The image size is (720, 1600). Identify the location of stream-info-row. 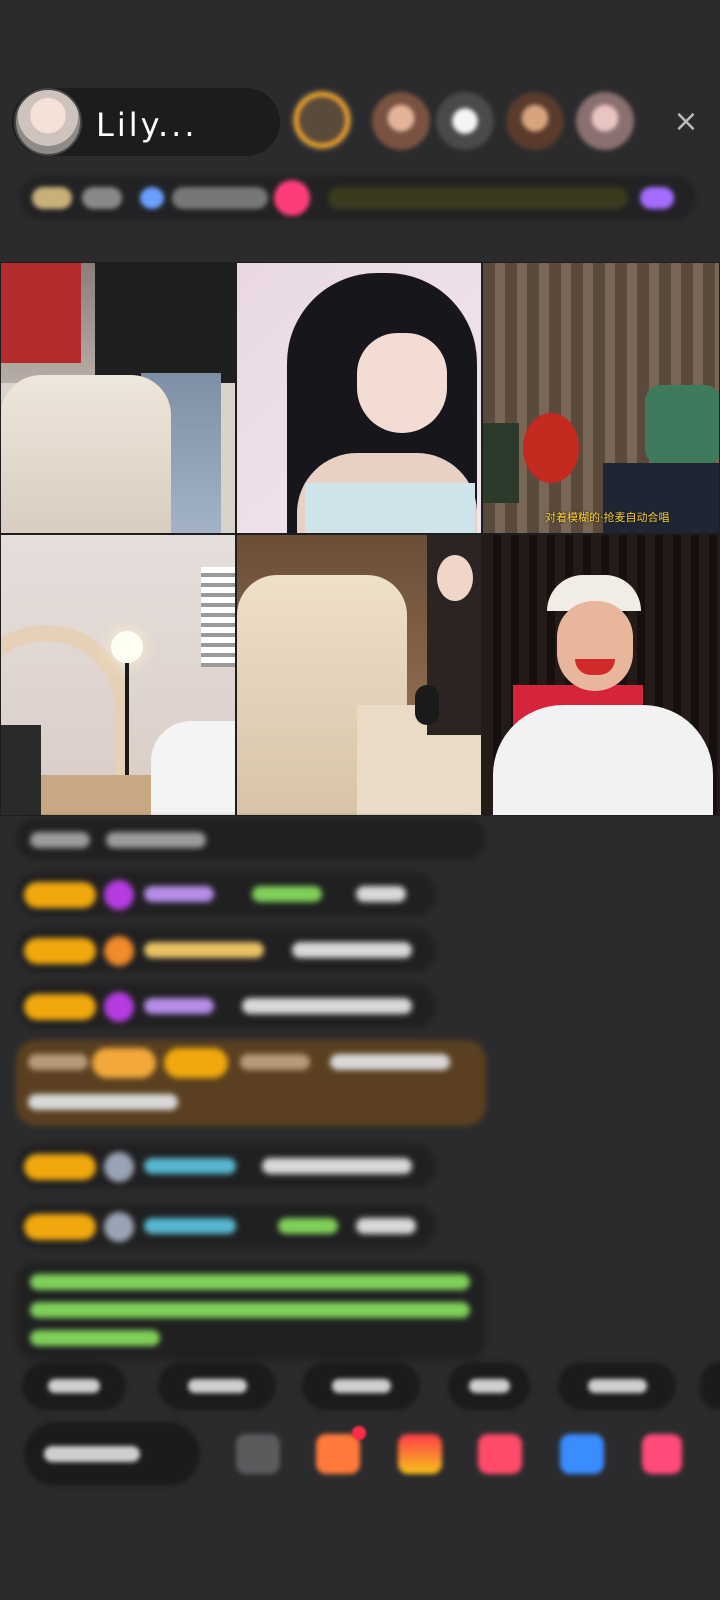
(358, 198).